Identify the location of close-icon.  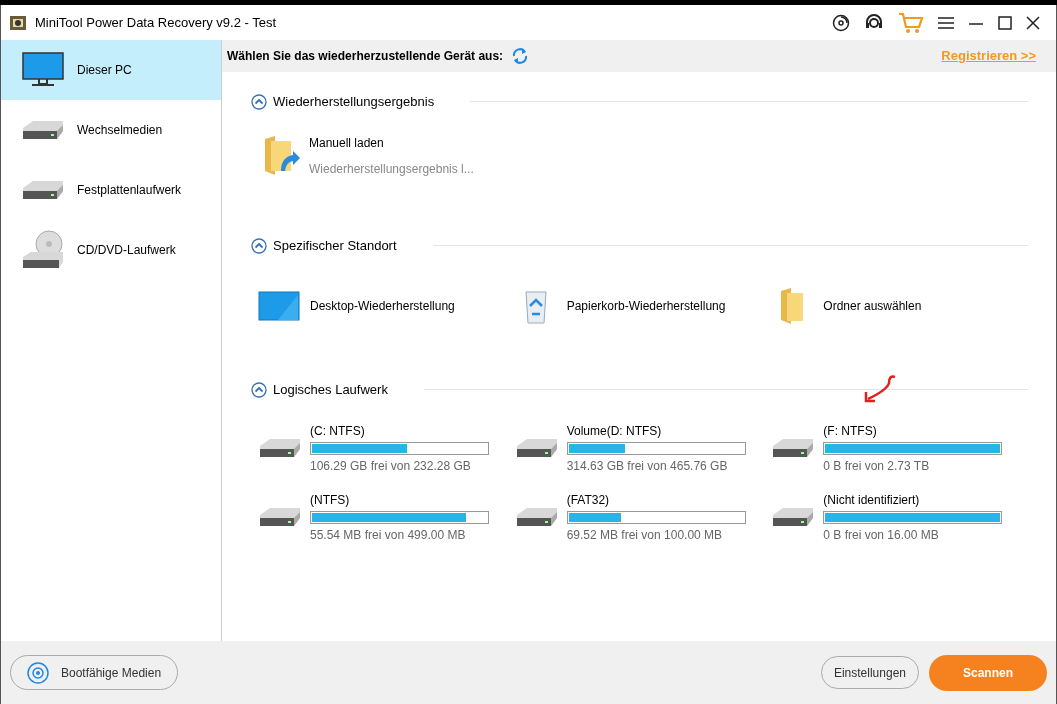
(1033, 22).